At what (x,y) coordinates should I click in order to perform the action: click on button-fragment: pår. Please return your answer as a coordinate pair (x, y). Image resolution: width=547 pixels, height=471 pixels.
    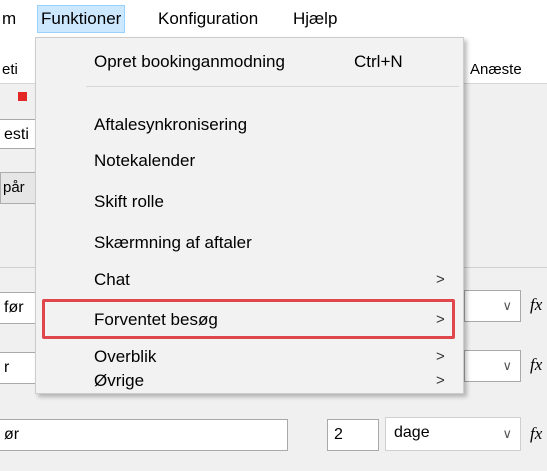
    Looking at the image, I should click on (18, 188).